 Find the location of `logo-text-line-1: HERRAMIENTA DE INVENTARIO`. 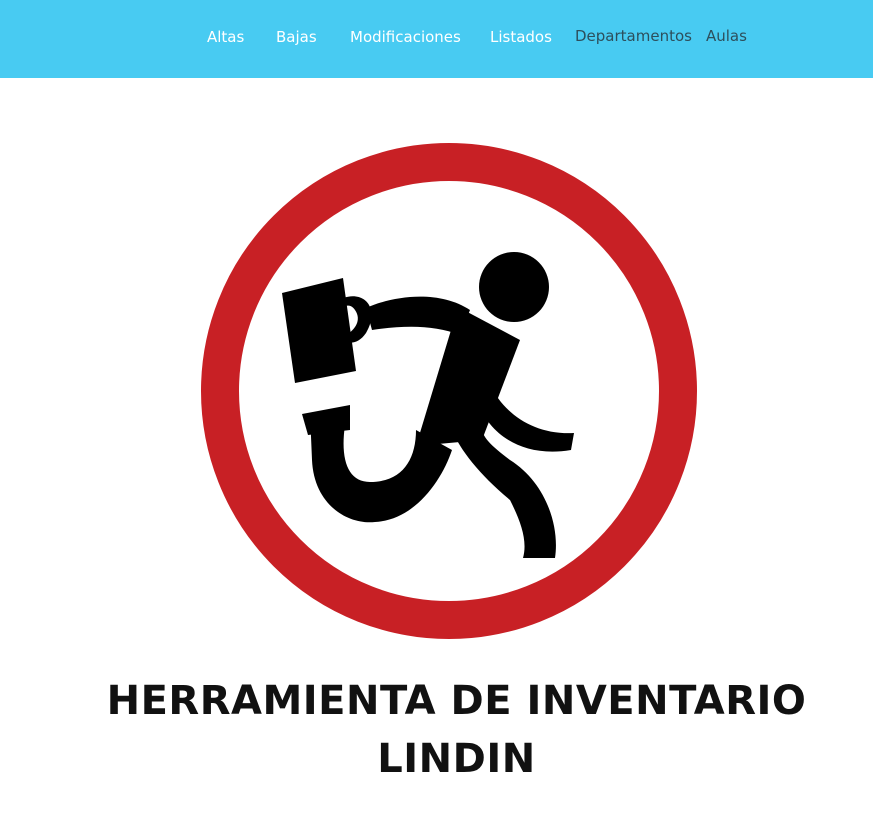

logo-text-line-1: HERRAMIENTA DE INVENTARIO is located at coordinates (456, 701).